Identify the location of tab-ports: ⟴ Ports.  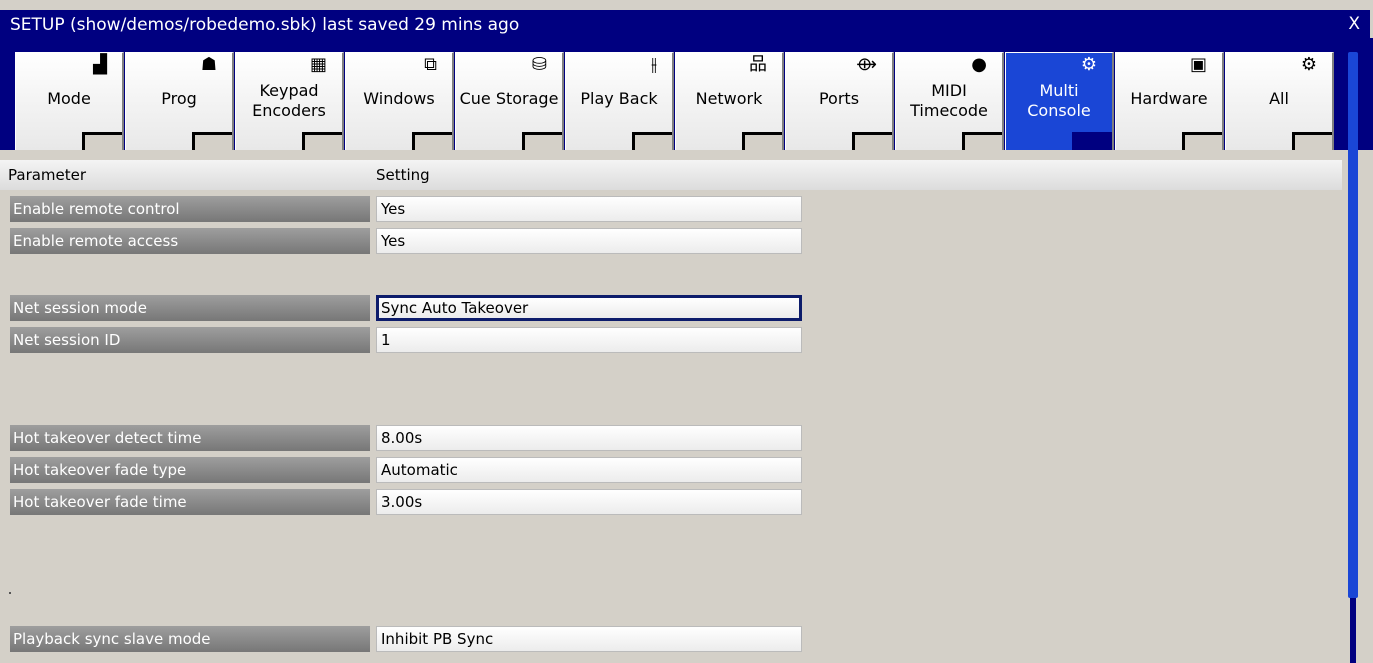
(839, 101).